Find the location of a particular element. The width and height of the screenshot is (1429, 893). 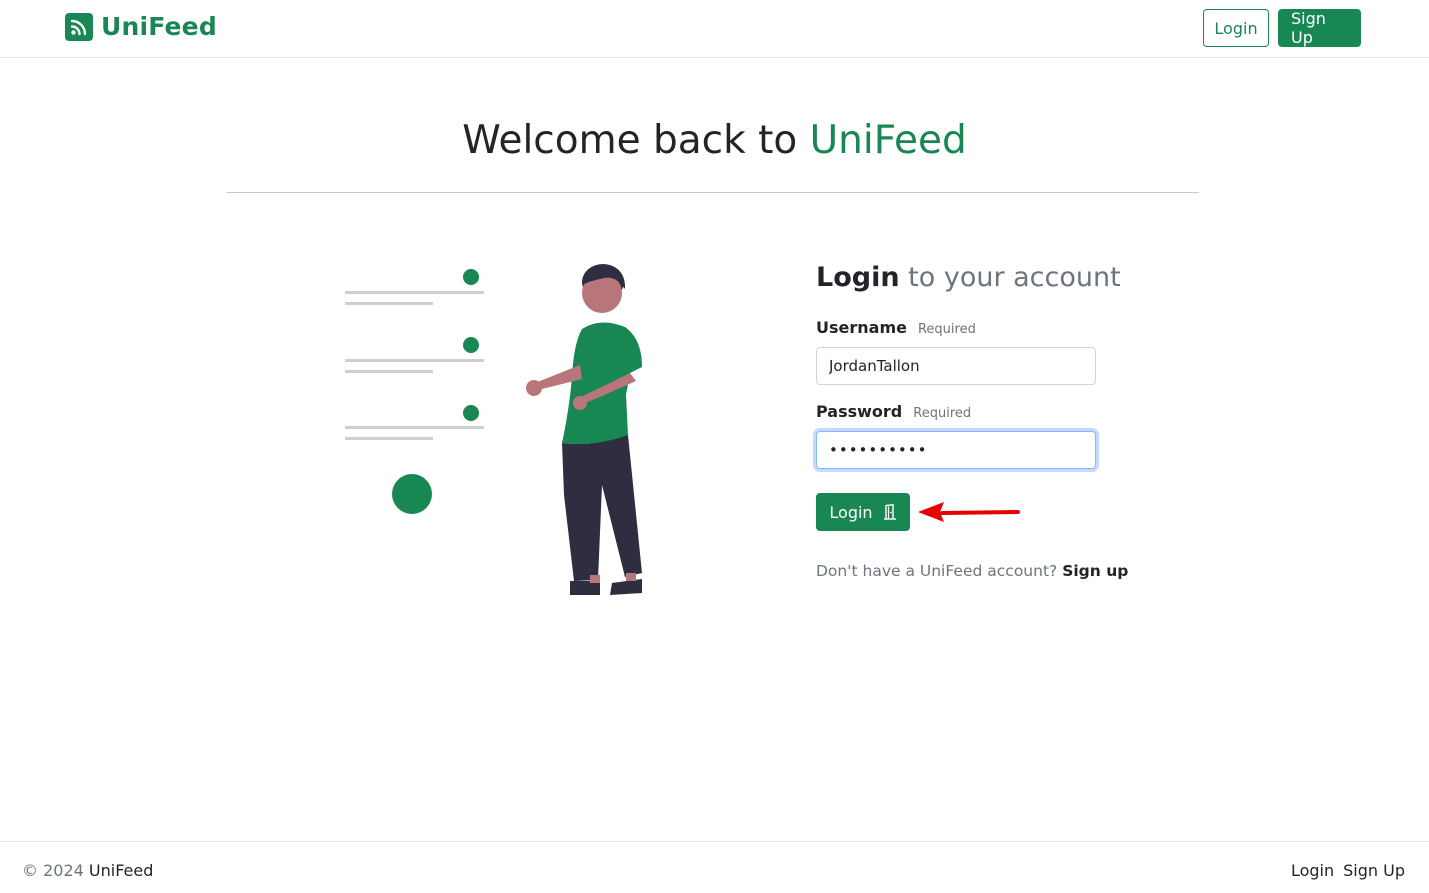

red-arrow-icon is located at coordinates (969, 514).